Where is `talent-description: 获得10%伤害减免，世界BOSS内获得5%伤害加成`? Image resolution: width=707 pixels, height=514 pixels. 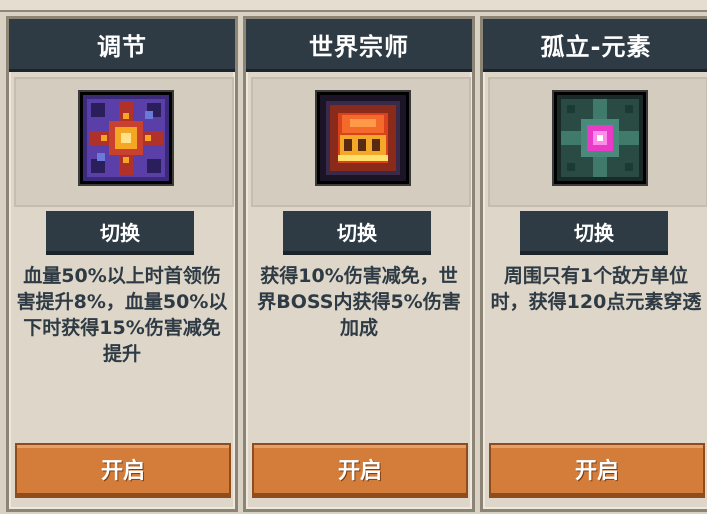 talent-description: 获得10%伤害减免，世界BOSS内获得5%伤害加成 is located at coordinates (359, 302).